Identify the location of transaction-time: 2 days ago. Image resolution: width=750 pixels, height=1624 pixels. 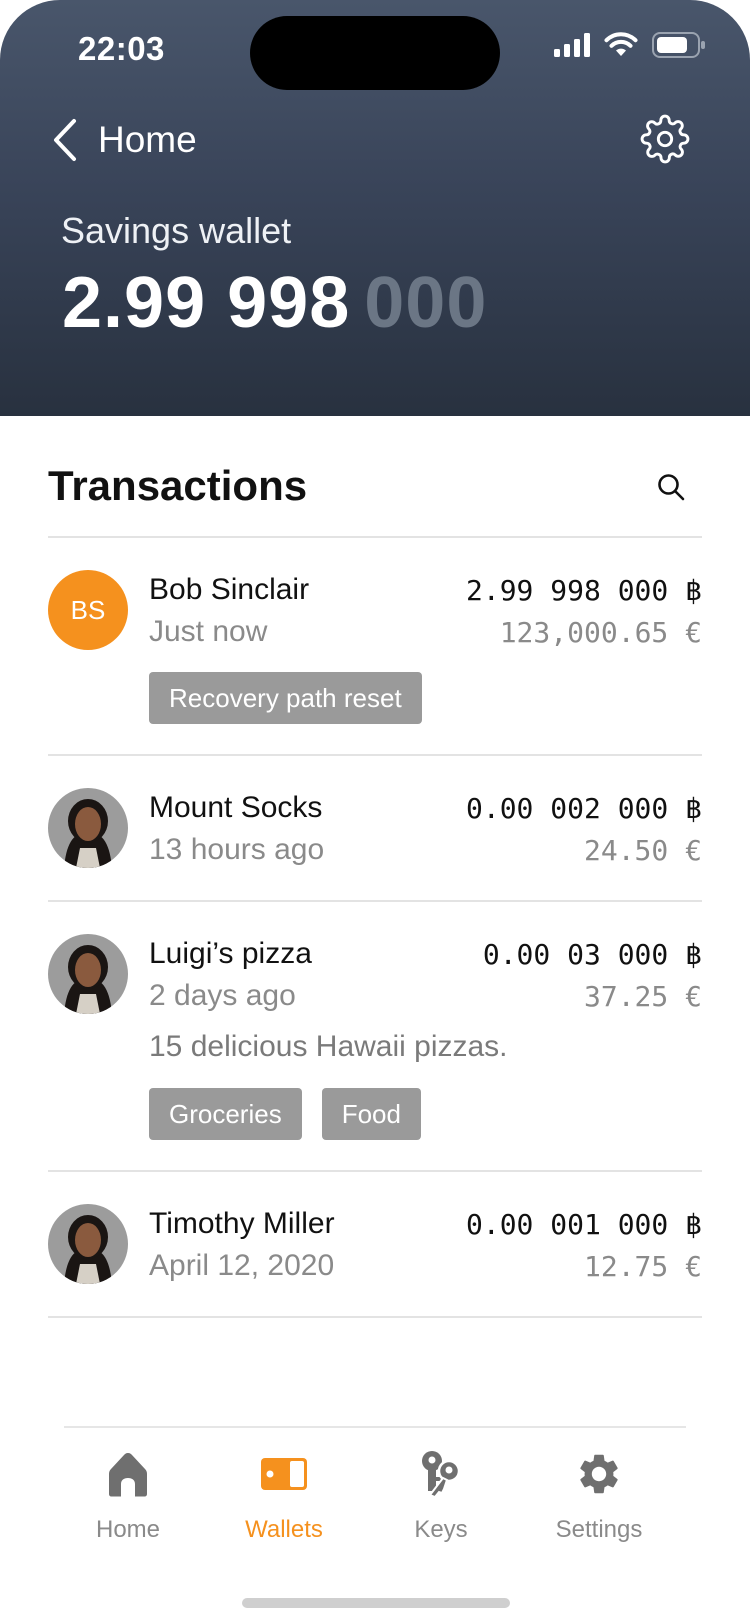
(222, 995).